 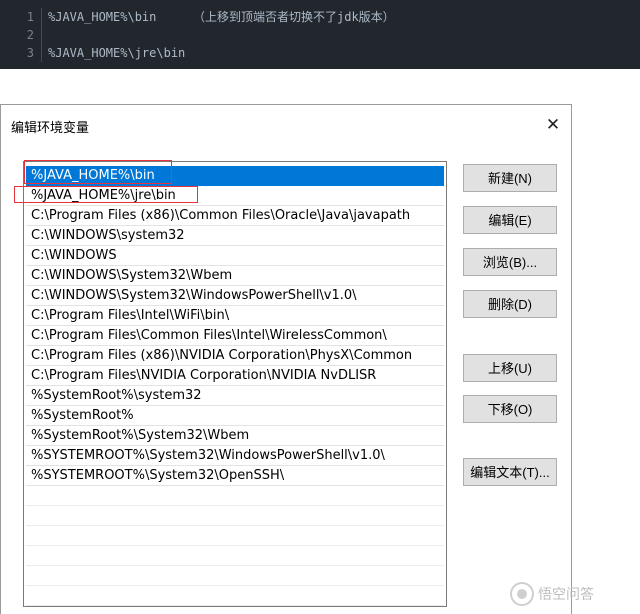 I want to click on edit-button: 编辑(E), so click(x=510, y=220).